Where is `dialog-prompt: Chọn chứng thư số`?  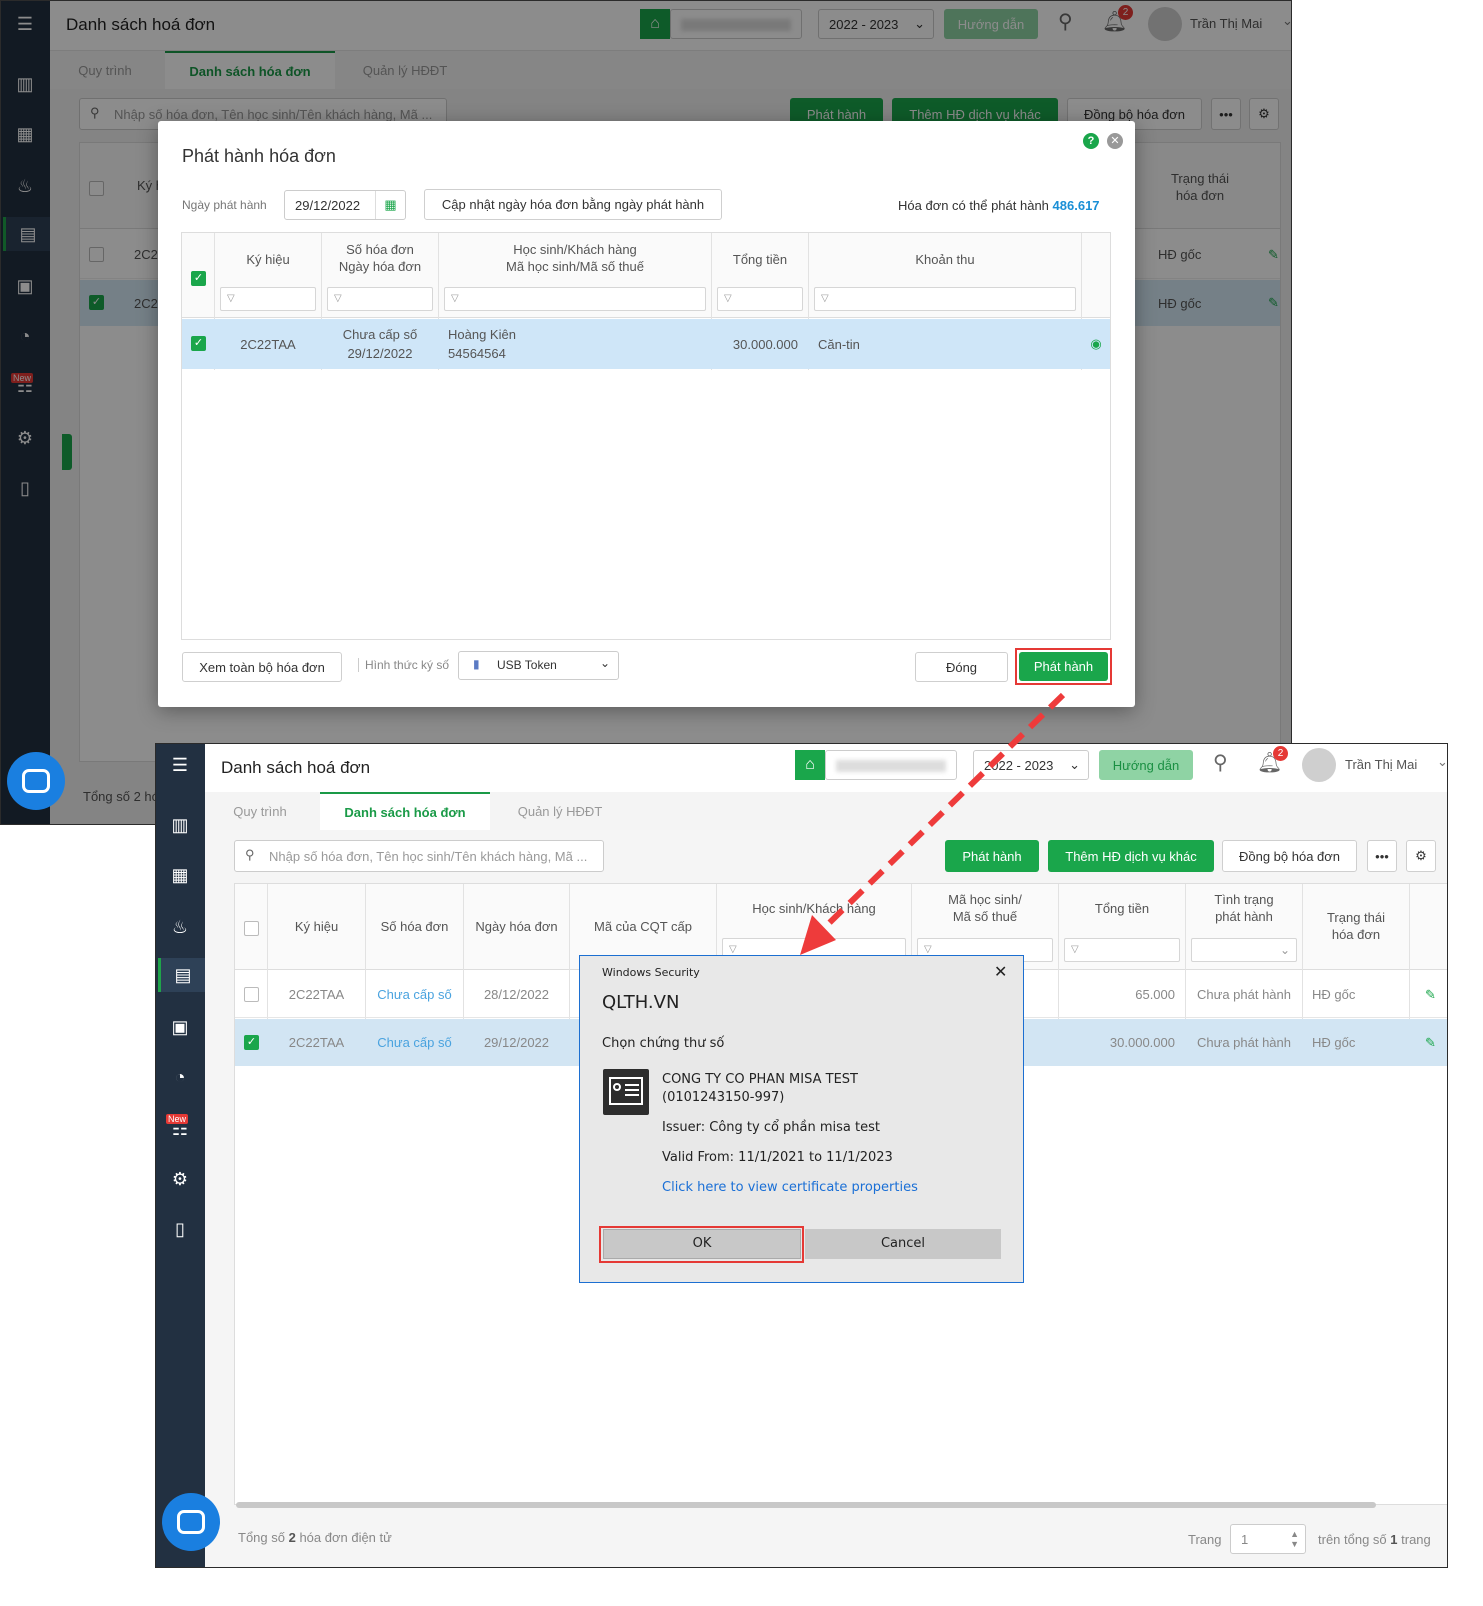
dialog-prompt: Chọn chứng thư số is located at coordinates (663, 1043).